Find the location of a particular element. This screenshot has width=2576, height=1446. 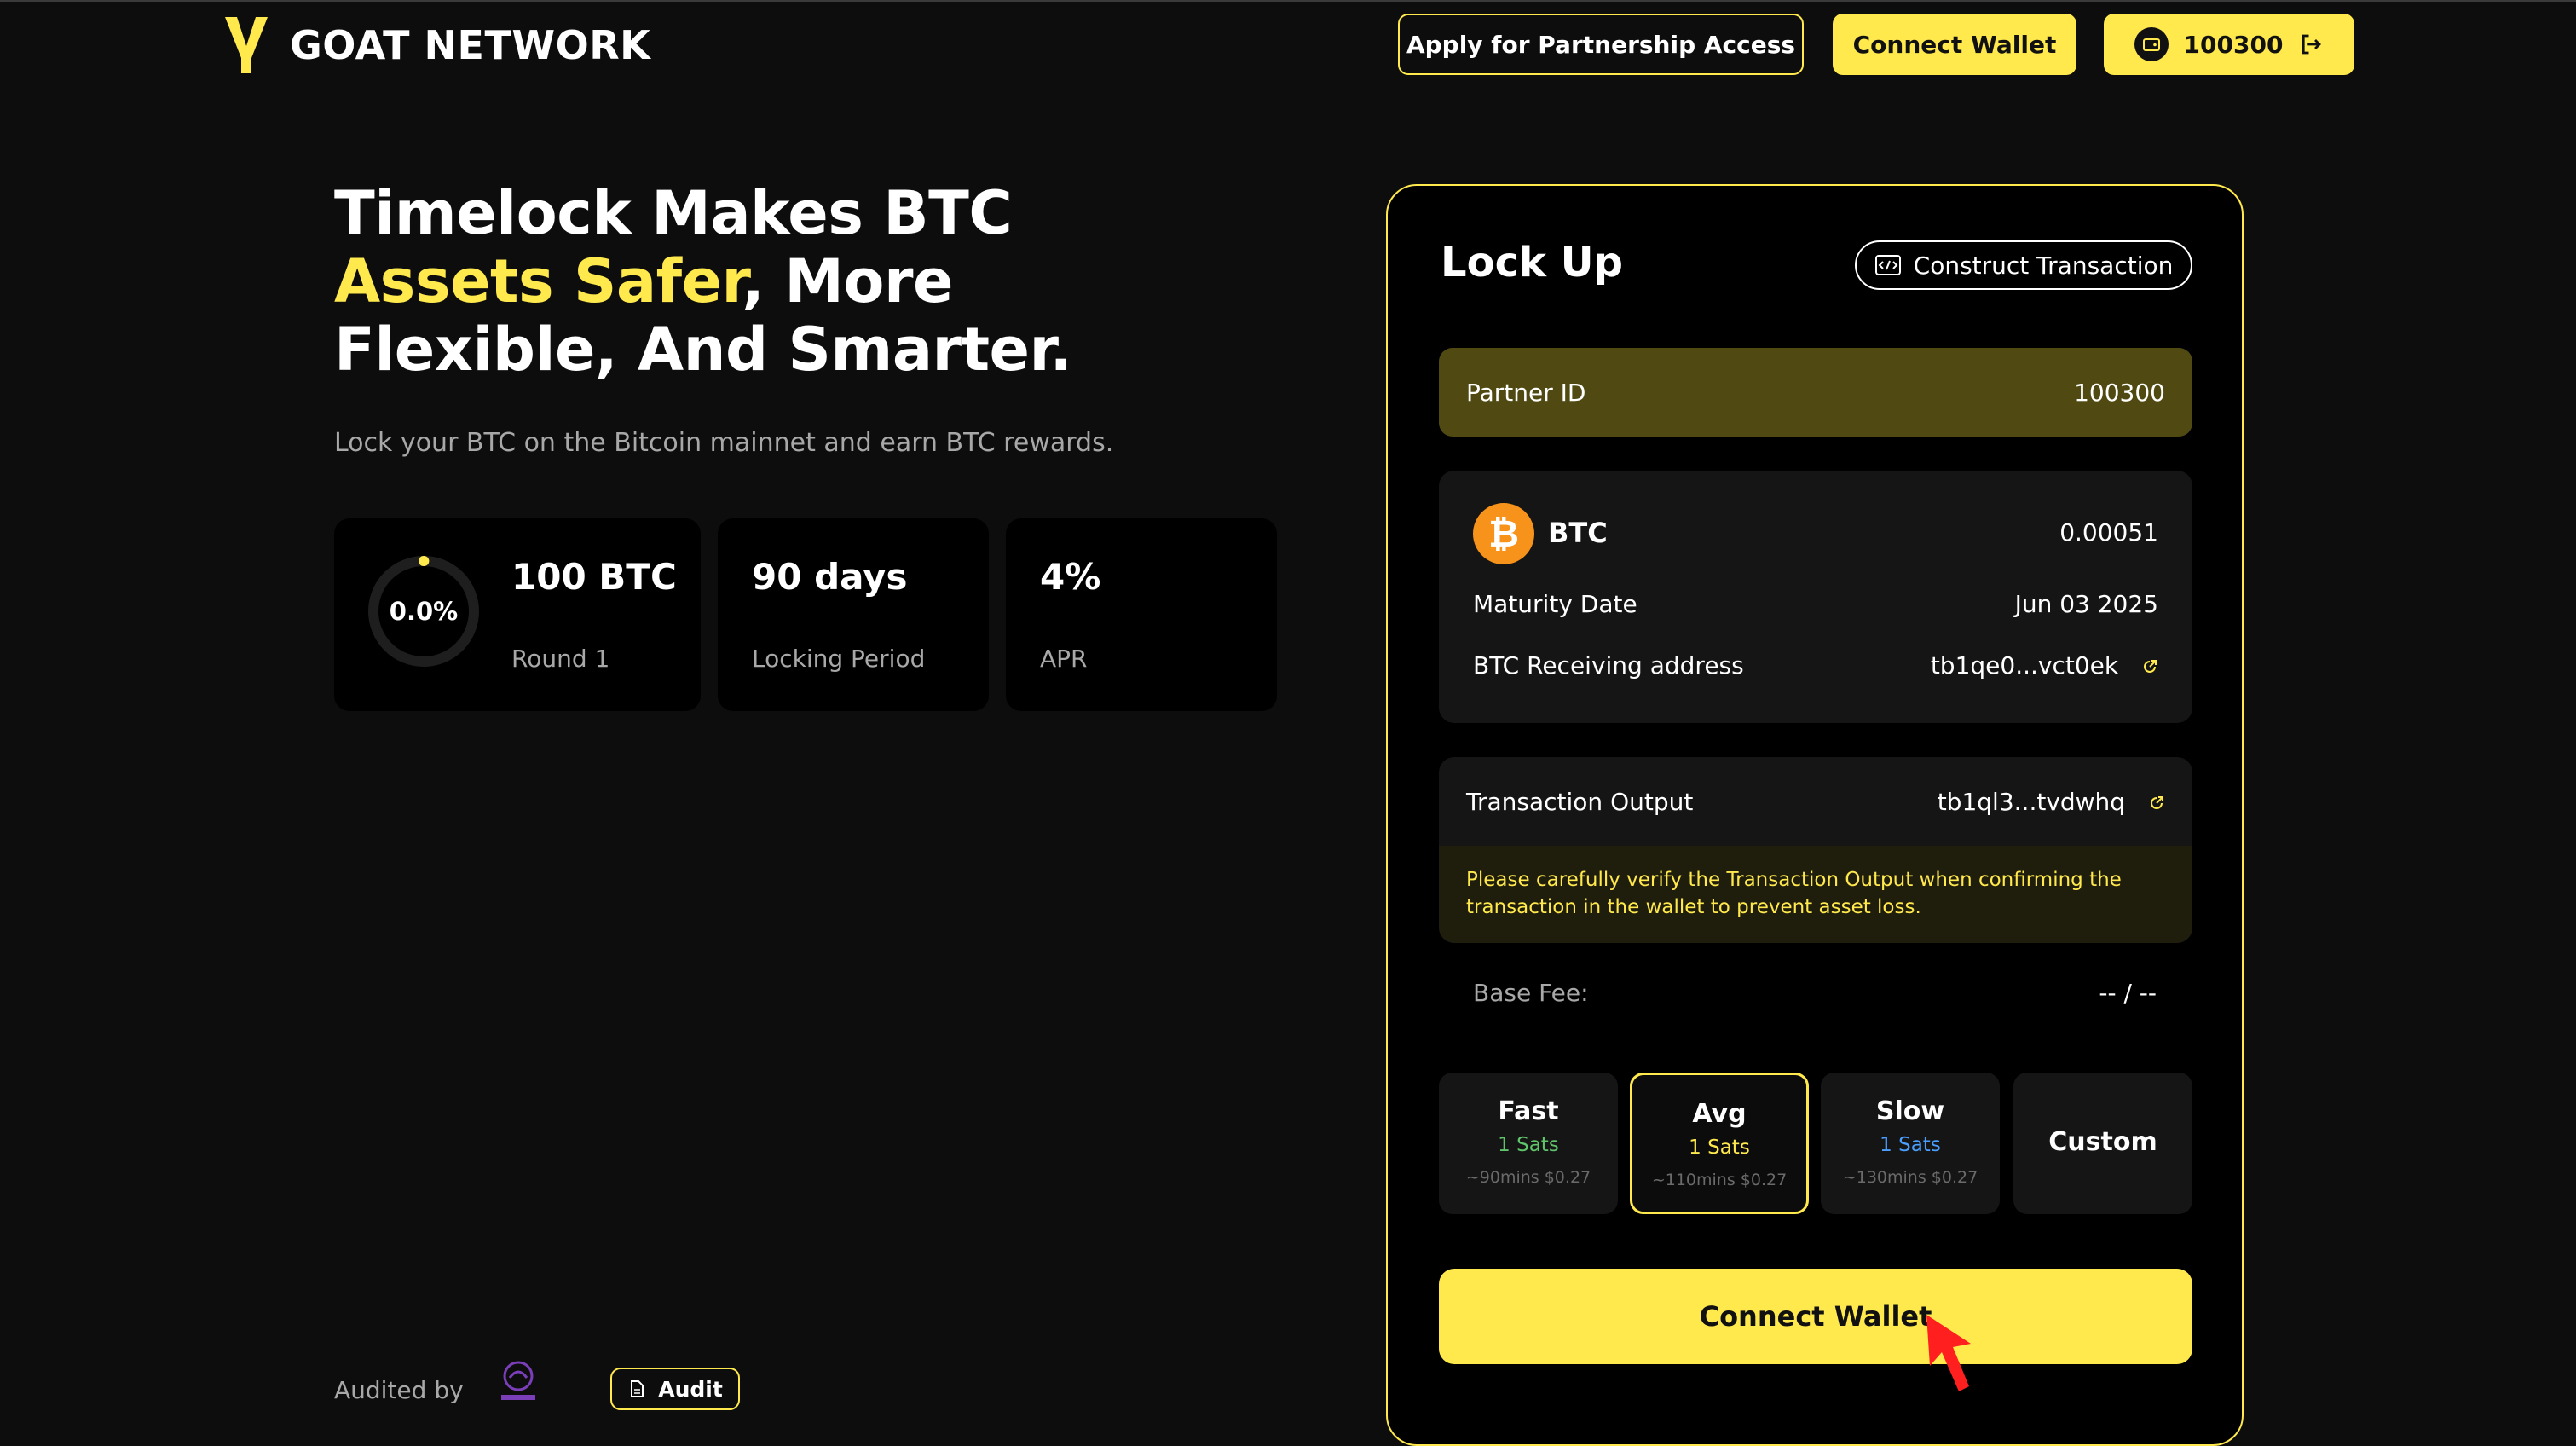

maturity-value: Jun 03 2025 is located at coordinates (2086, 604).